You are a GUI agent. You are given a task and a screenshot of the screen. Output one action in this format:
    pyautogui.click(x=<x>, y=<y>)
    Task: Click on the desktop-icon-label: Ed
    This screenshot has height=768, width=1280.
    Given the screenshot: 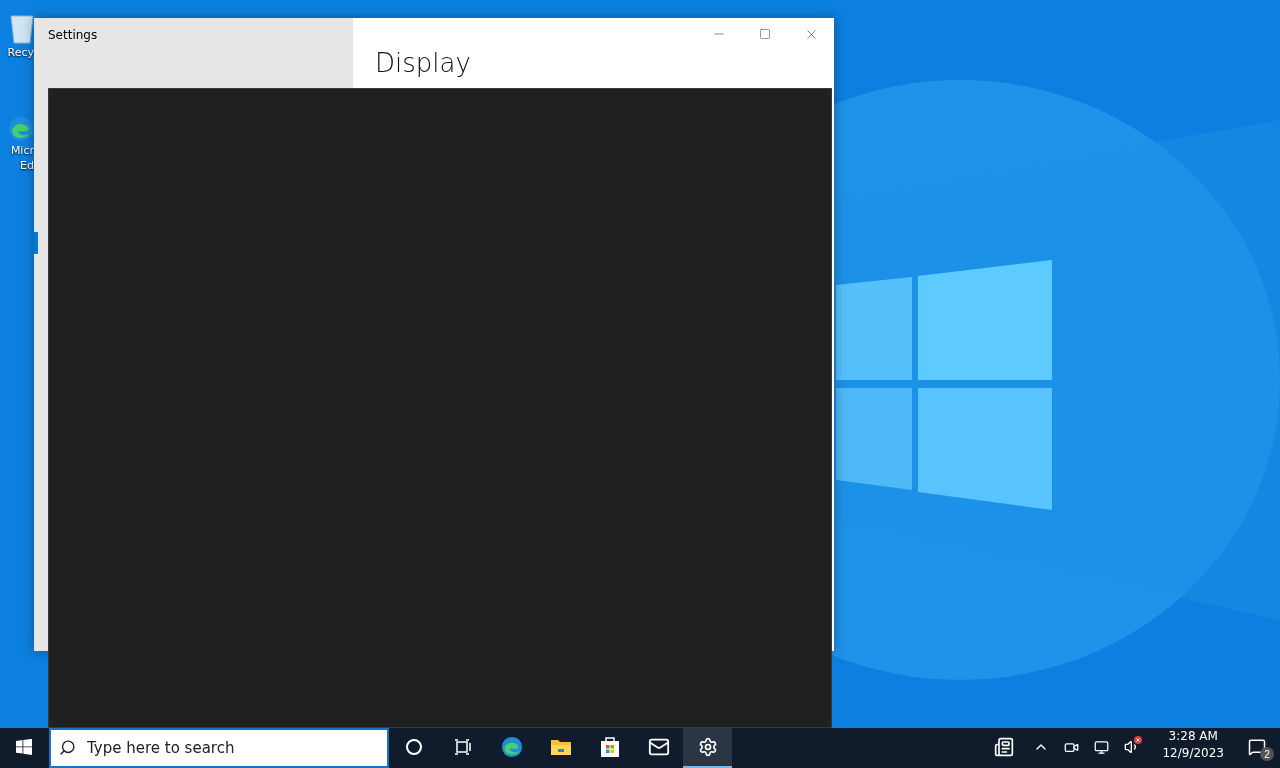 What is the action you would take?
    pyautogui.click(x=27, y=166)
    